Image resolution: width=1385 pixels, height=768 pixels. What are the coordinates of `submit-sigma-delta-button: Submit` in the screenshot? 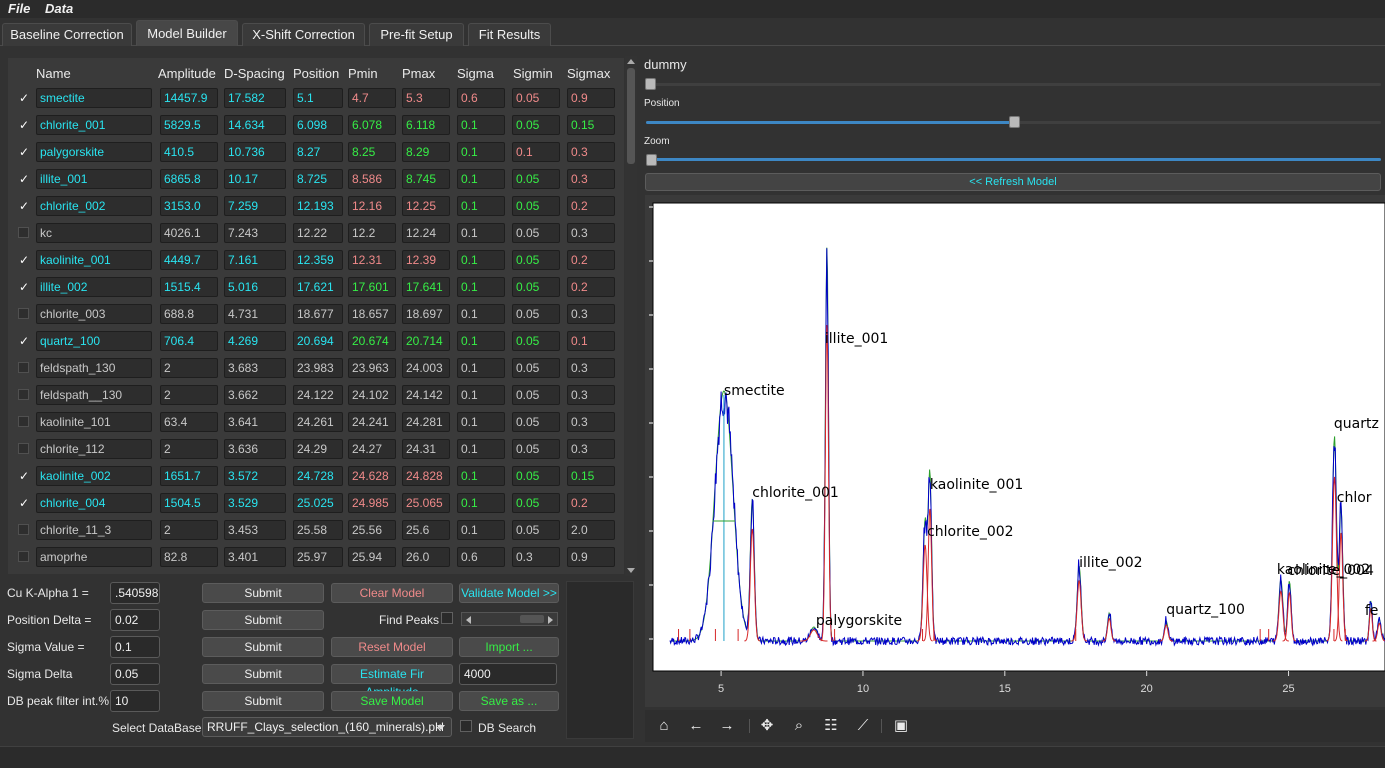 It's located at (263, 674).